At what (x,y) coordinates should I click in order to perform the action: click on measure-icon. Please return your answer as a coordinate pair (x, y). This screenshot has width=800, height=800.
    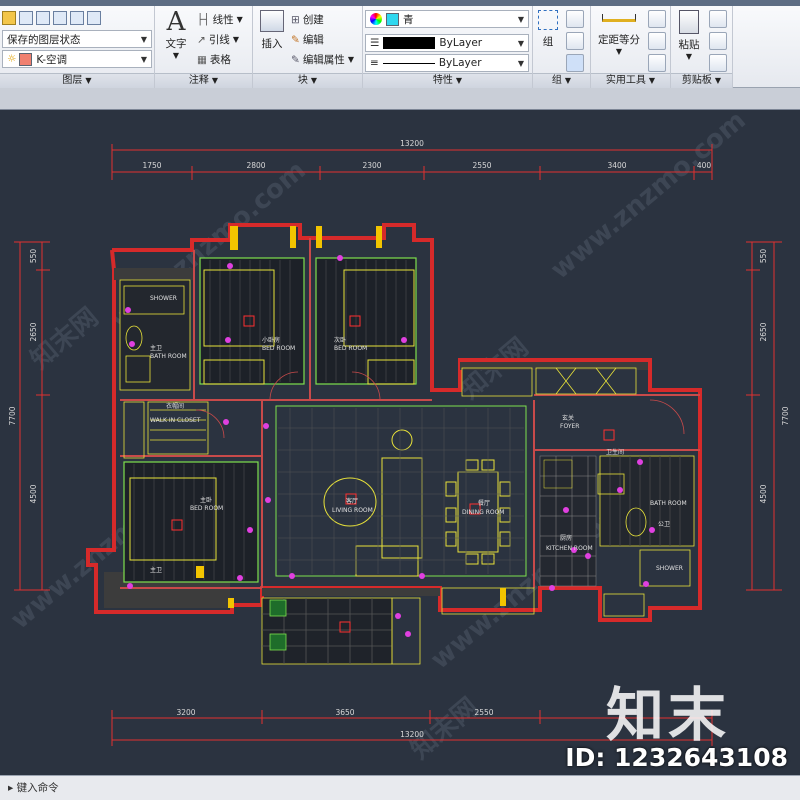
    Looking at the image, I should click on (619, 18).